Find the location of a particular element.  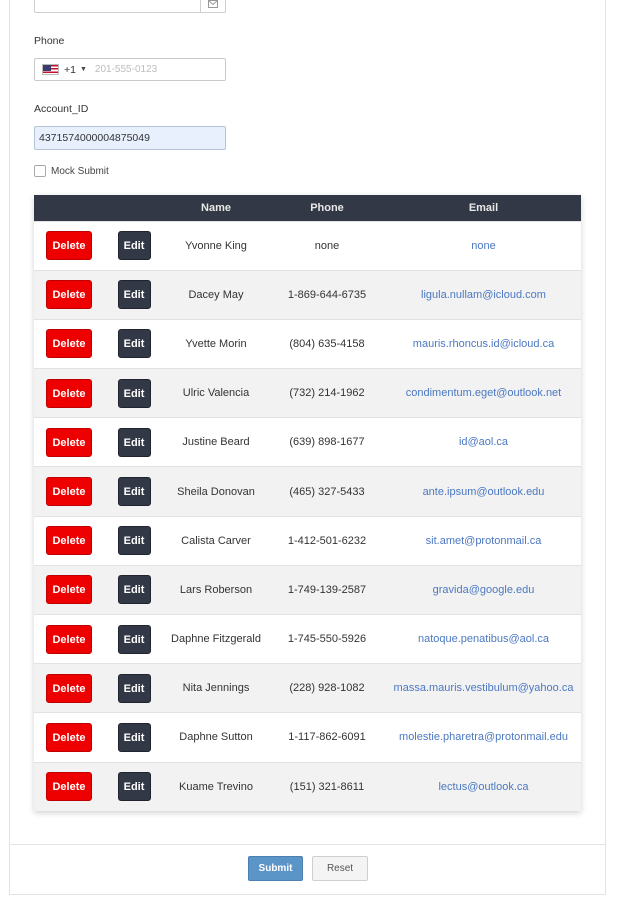

name-cell: Daphne Fitzgerald is located at coordinates (216, 639).